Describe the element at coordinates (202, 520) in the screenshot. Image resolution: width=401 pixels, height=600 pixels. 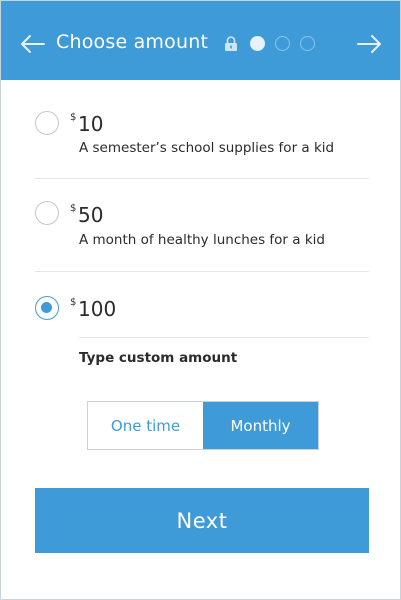
I see `next-button: Next` at that location.